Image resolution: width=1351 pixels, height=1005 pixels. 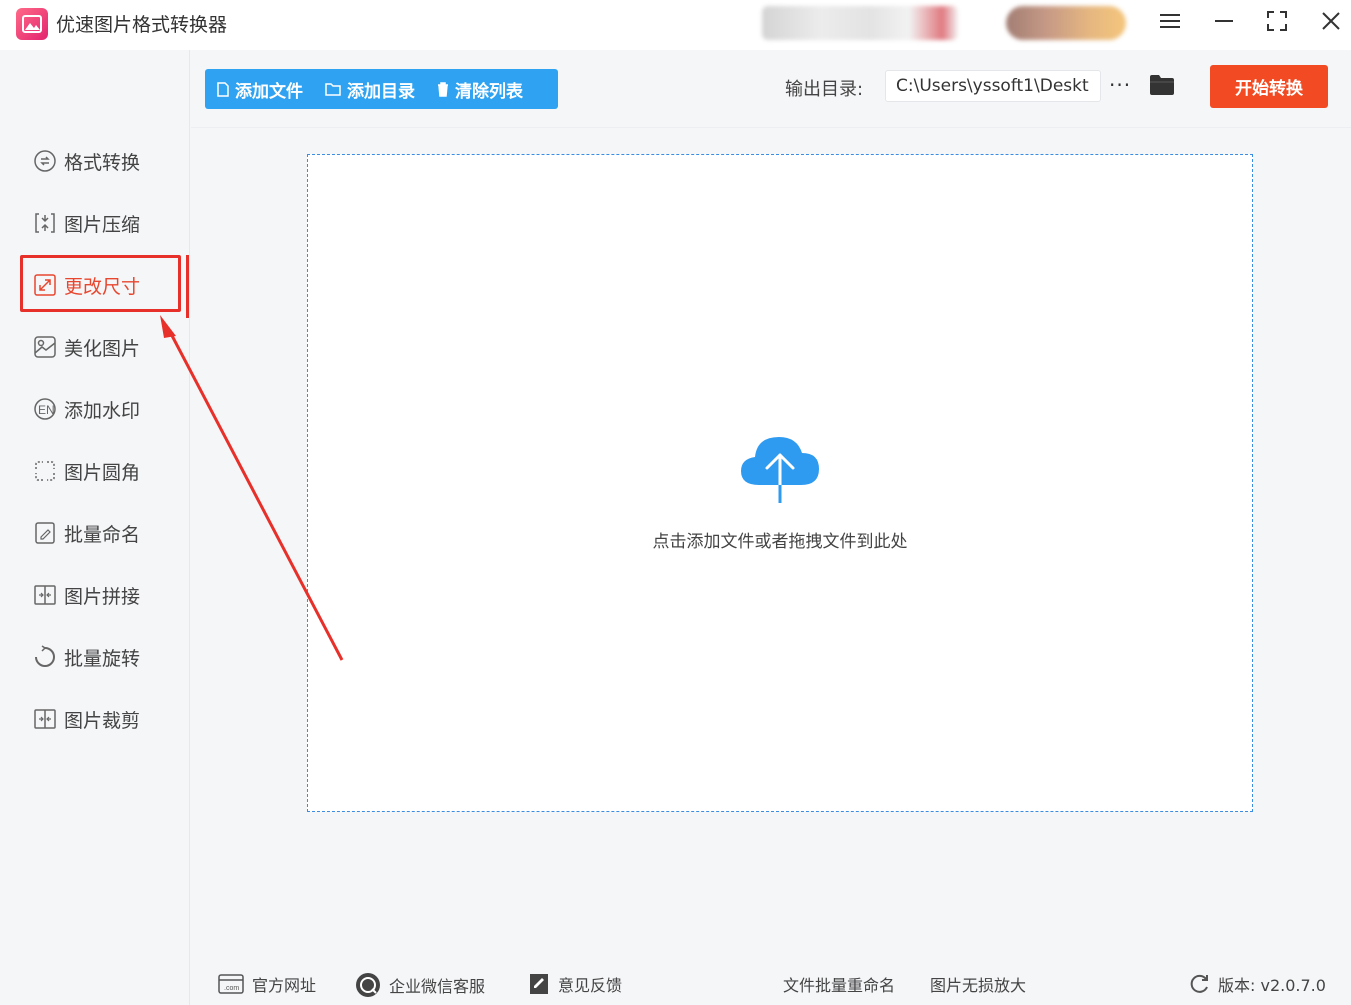 I want to click on add-dir-button: 添加目录, so click(x=370, y=89).